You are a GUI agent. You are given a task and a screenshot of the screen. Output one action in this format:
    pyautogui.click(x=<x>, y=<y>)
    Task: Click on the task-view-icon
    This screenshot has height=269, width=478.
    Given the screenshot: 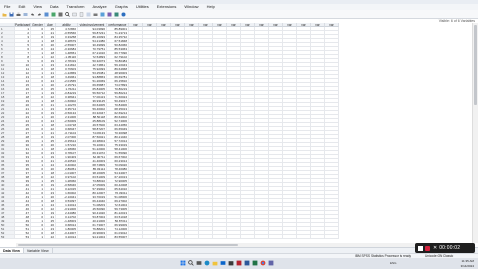 What is the action you would take?
    pyautogui.click(x=199, y=263)
    